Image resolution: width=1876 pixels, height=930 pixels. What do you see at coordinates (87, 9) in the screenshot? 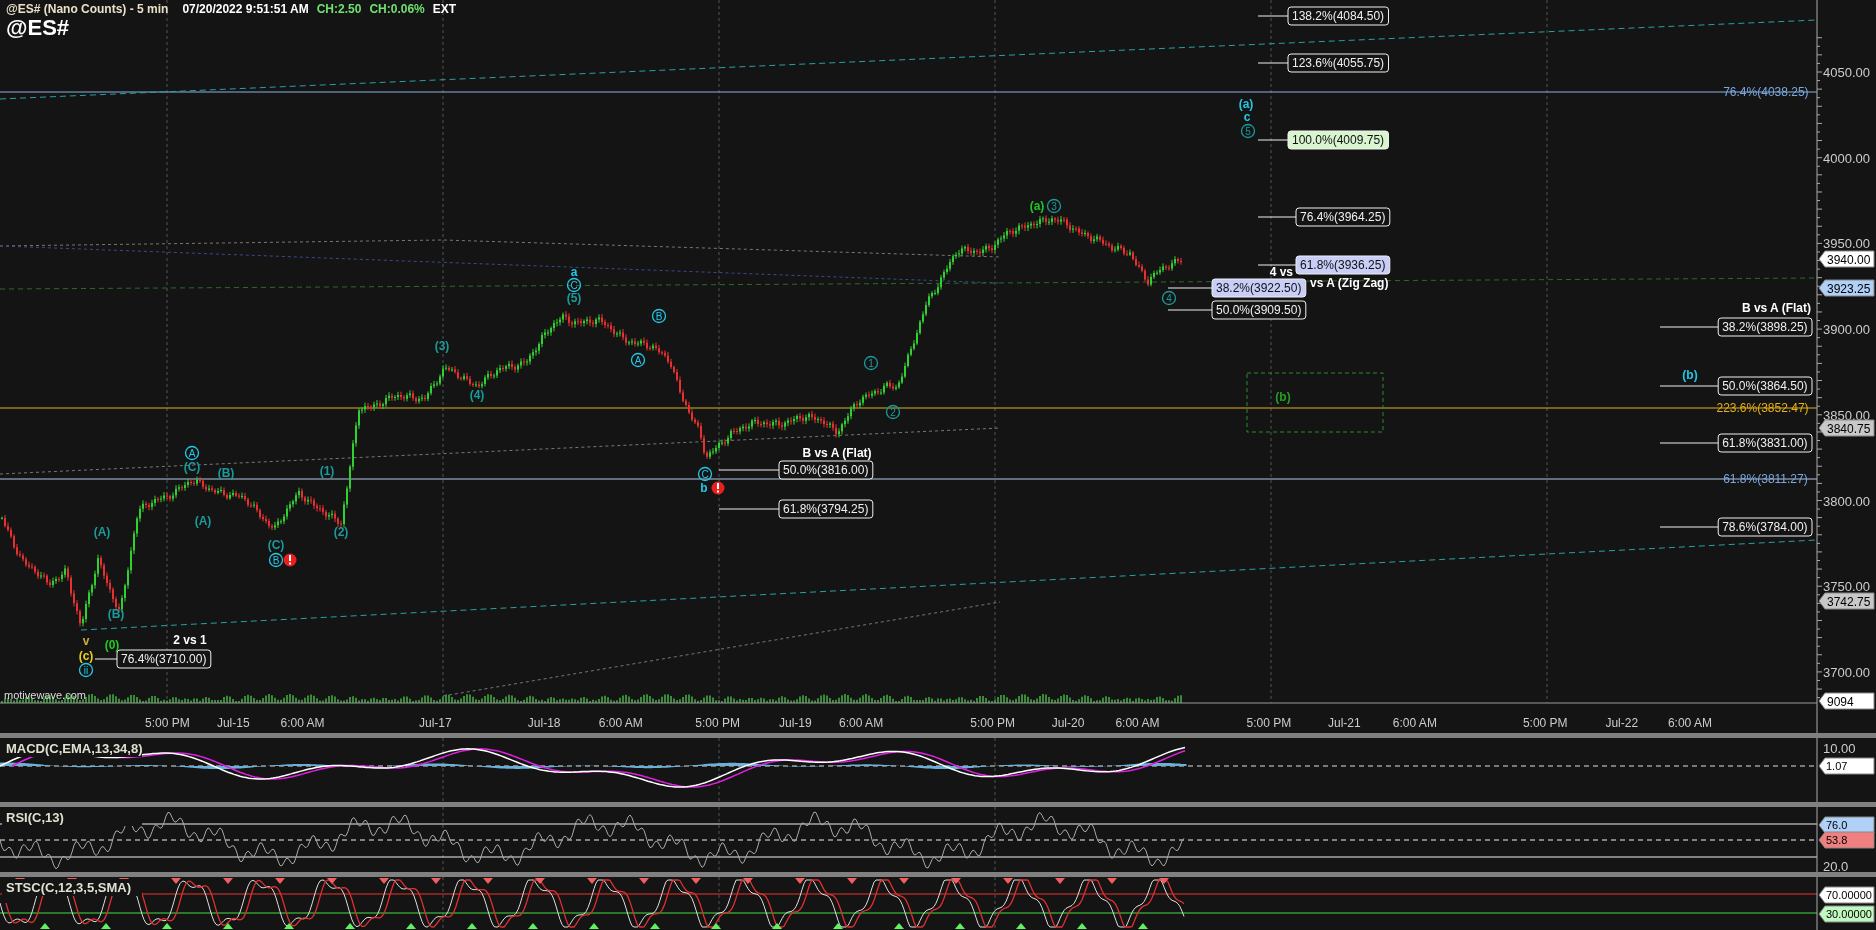
I see `chart-title: @ES# (Nano Counts) - 5 min` at bounding box center [87, 9].